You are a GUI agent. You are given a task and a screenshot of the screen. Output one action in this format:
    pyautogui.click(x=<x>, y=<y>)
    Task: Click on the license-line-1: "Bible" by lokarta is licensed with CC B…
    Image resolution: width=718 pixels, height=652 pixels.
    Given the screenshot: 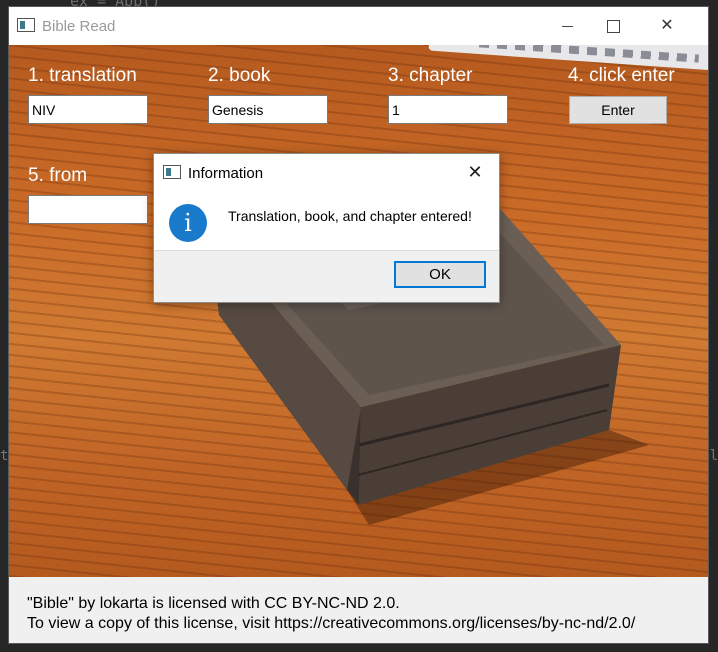 What is the action you would take?
    pyautogui.click(x=213, y=603)
    